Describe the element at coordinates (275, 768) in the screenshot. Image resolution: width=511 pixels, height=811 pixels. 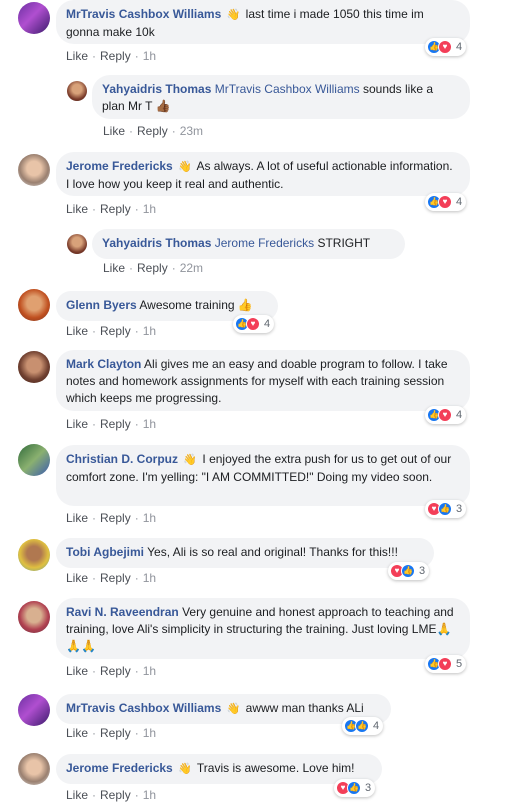
I see `comment-text: Travis is awesome. Love him!` at that location.